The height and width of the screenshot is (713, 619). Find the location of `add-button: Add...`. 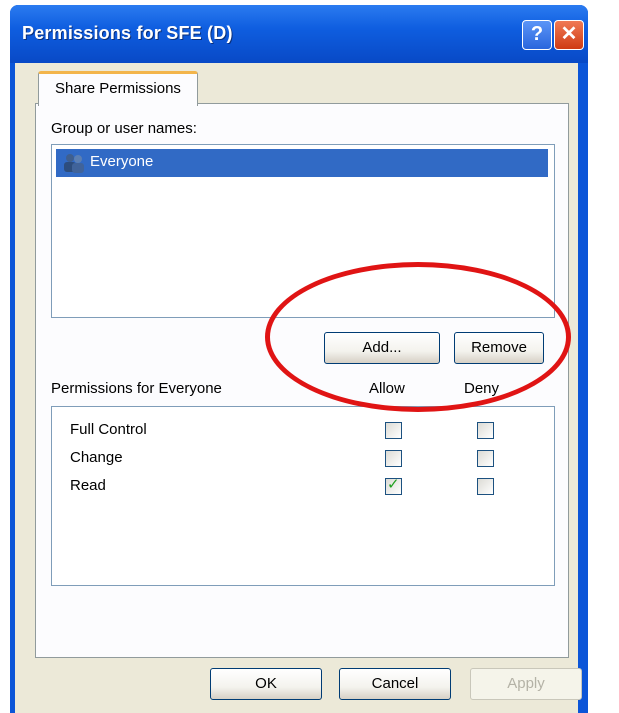

add-button: Add... is located at coordinates (382, 348).